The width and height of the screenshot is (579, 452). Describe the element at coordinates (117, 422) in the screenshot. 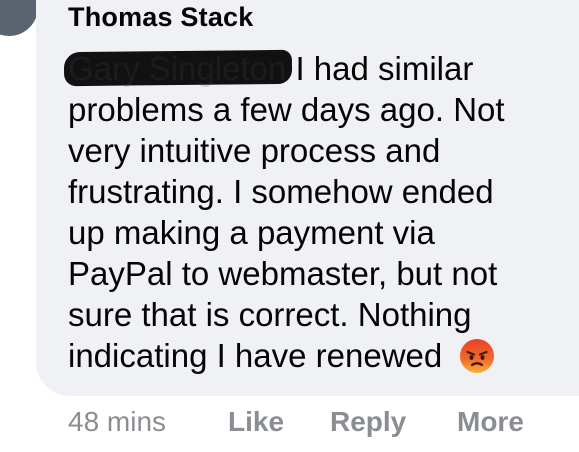

I see `comment-timestamp: 48 mins` at that location.